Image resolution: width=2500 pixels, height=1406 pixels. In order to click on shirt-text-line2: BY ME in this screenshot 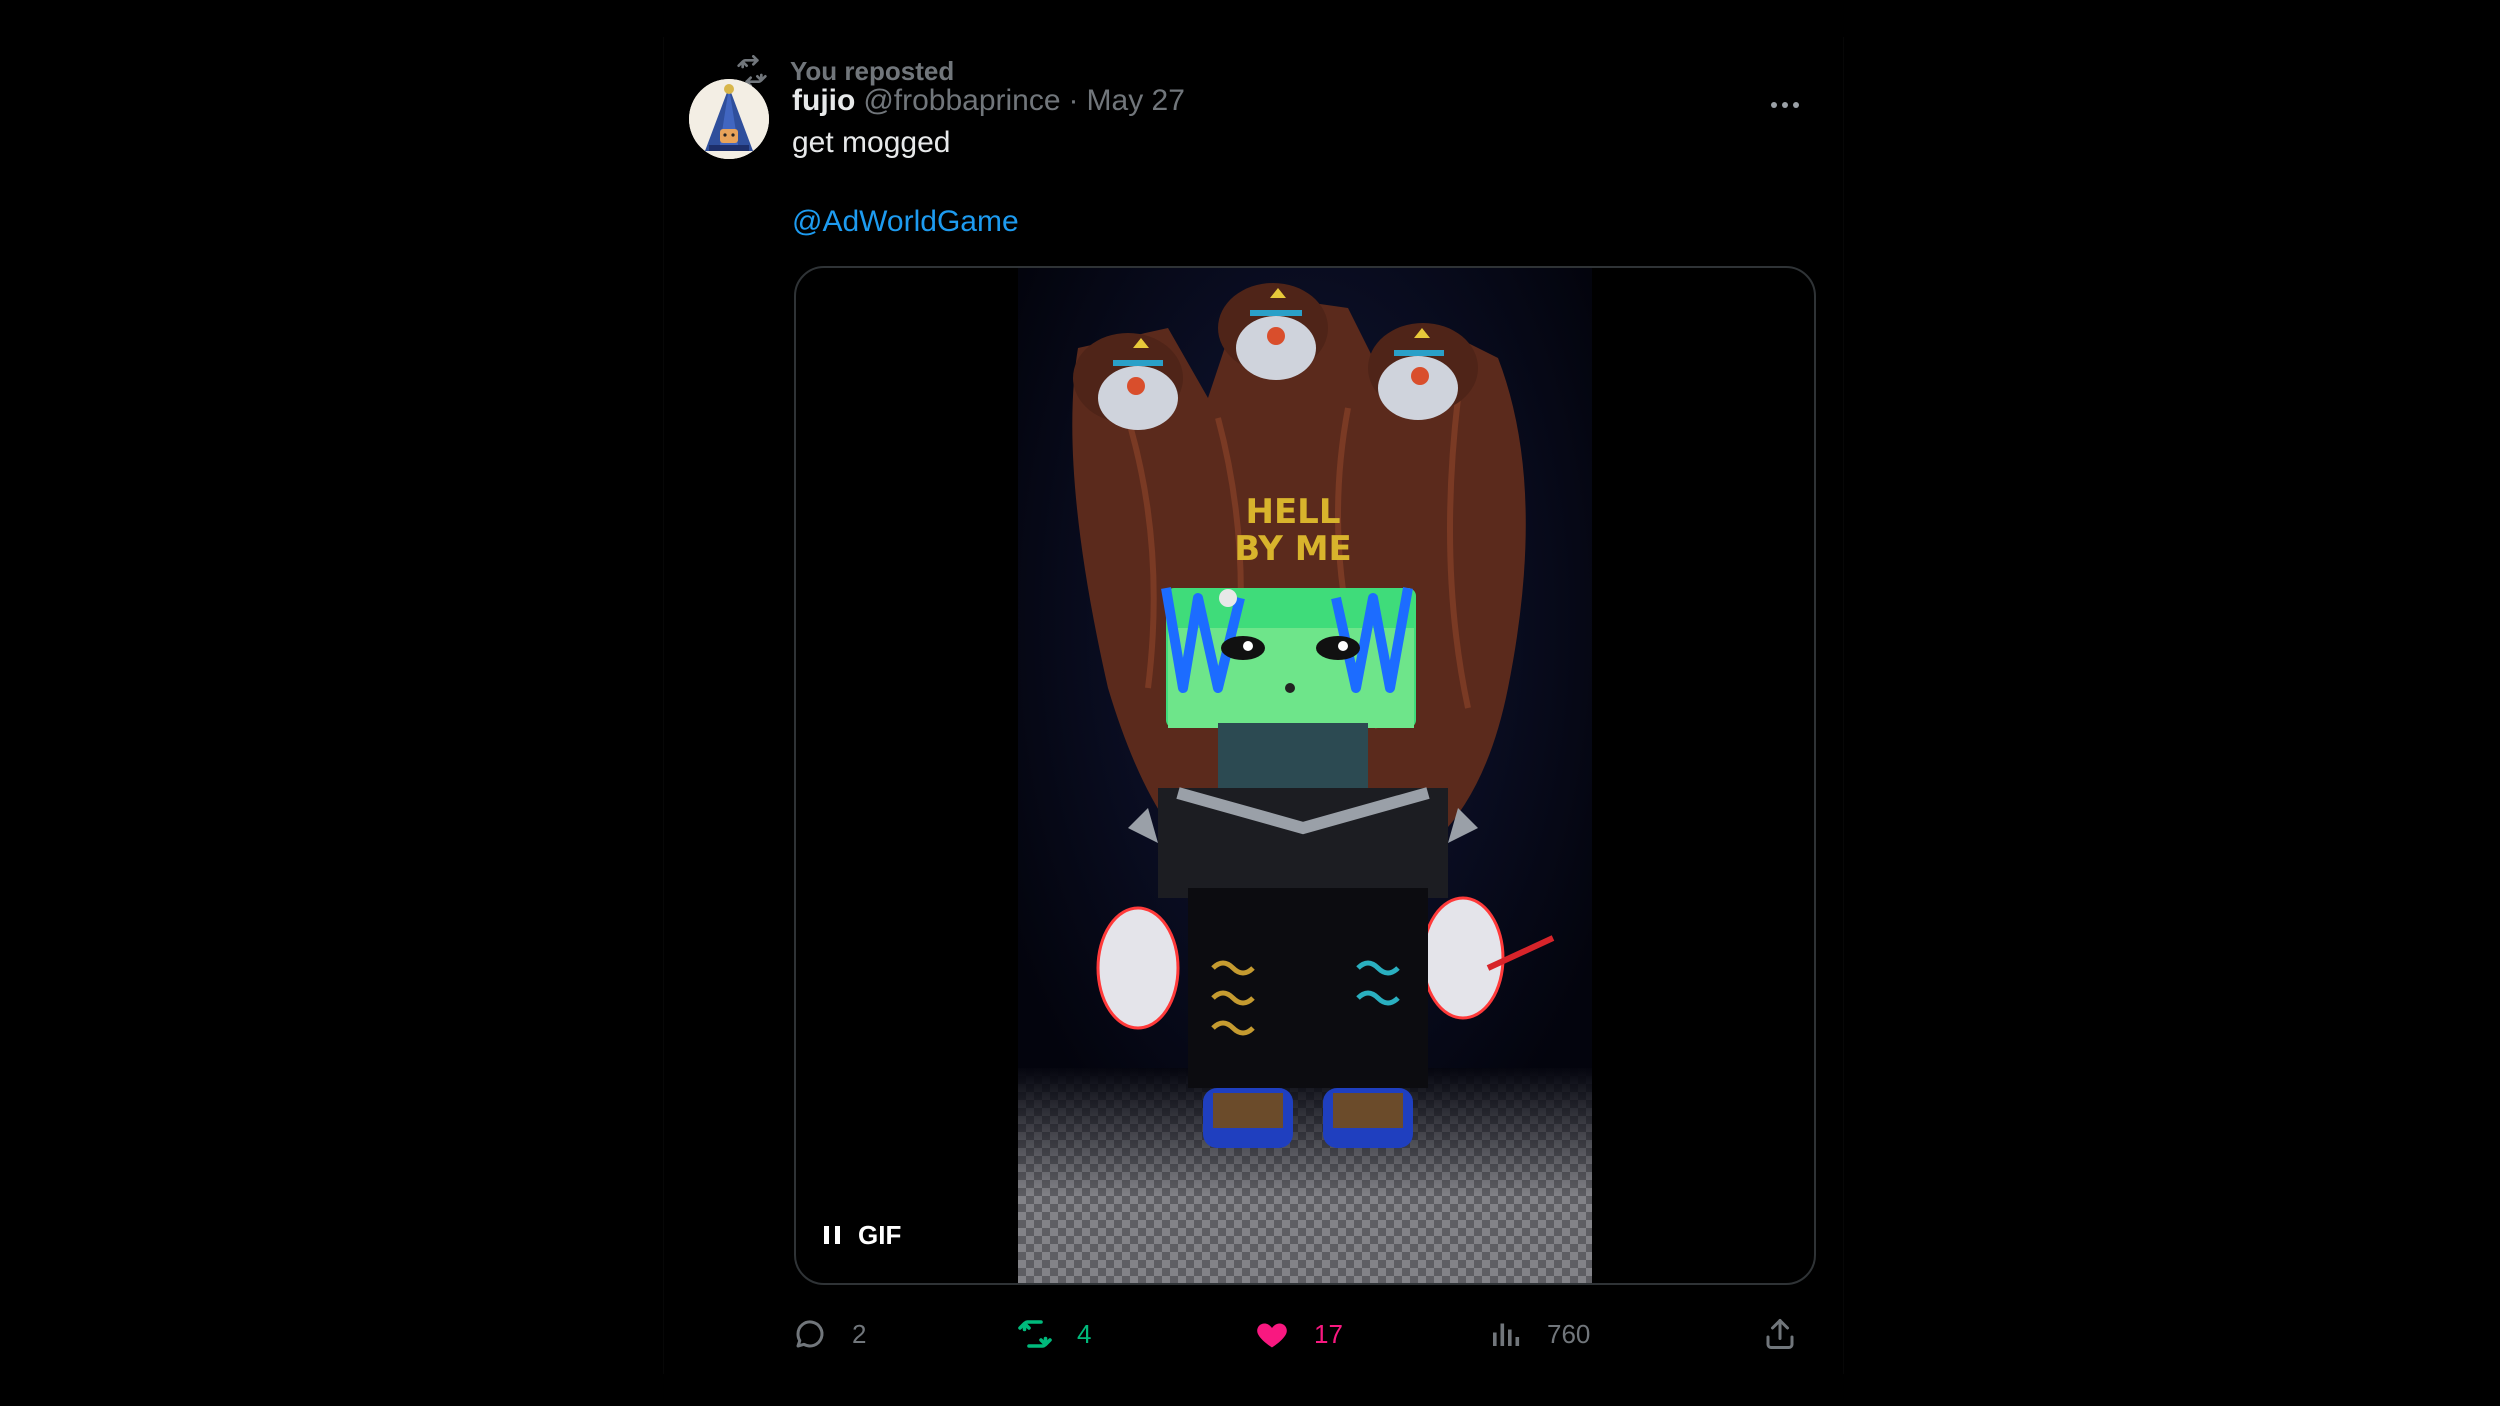, I will do `click(1293, 549)`.